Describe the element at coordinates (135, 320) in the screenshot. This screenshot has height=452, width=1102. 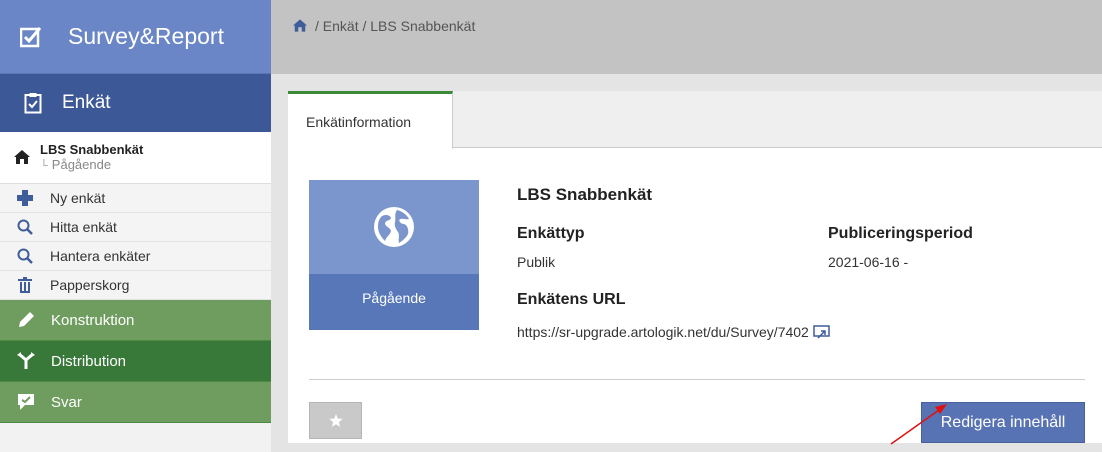
I see `sidebar-group-konstruktion: Konstruktion` at that location.